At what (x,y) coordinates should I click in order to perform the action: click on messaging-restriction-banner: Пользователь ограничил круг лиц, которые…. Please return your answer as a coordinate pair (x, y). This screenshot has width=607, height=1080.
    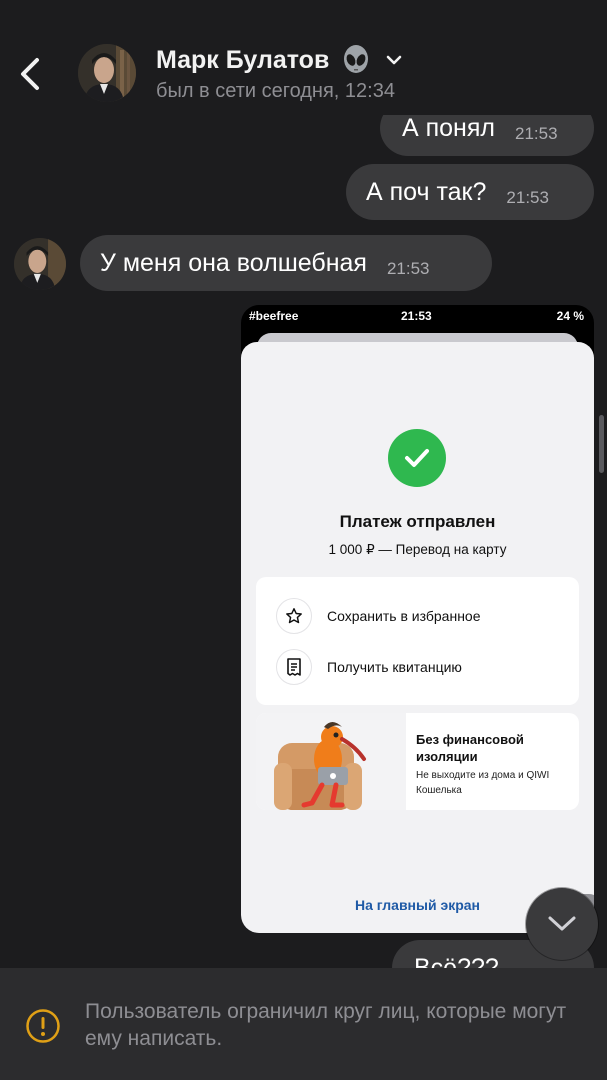
    Looking at the image, I should click on (303, 1024).